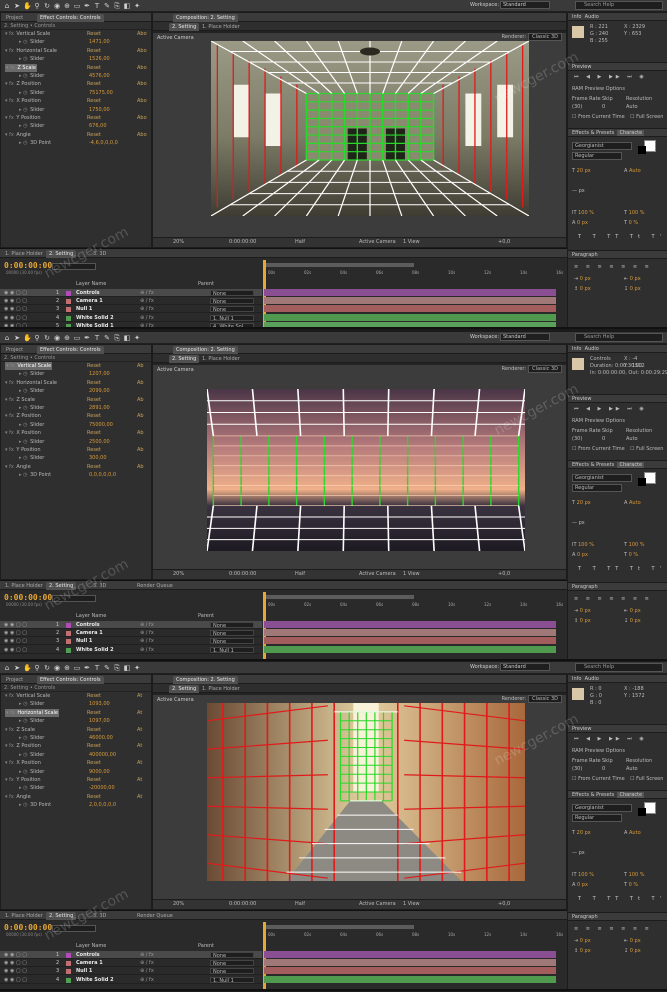 The height and width of the screenshot is (992, 667). Describe the element at coordinates (7, 338) in the screenshot. I see `home-icon: ⌂` at that location.